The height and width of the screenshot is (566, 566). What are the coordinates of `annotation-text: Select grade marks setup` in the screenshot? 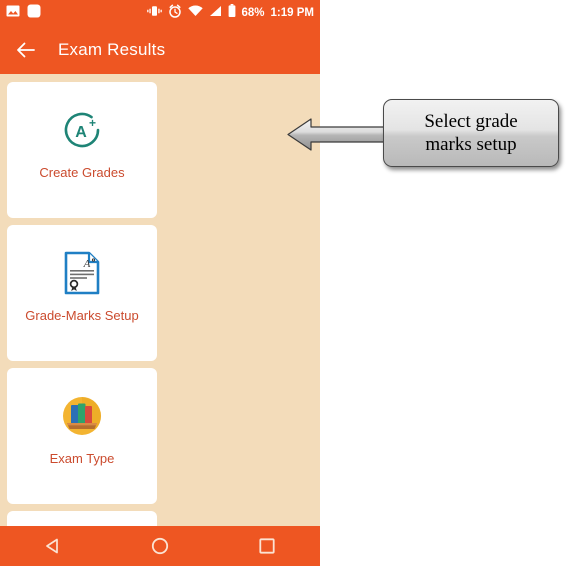 It's located at (471, 133).